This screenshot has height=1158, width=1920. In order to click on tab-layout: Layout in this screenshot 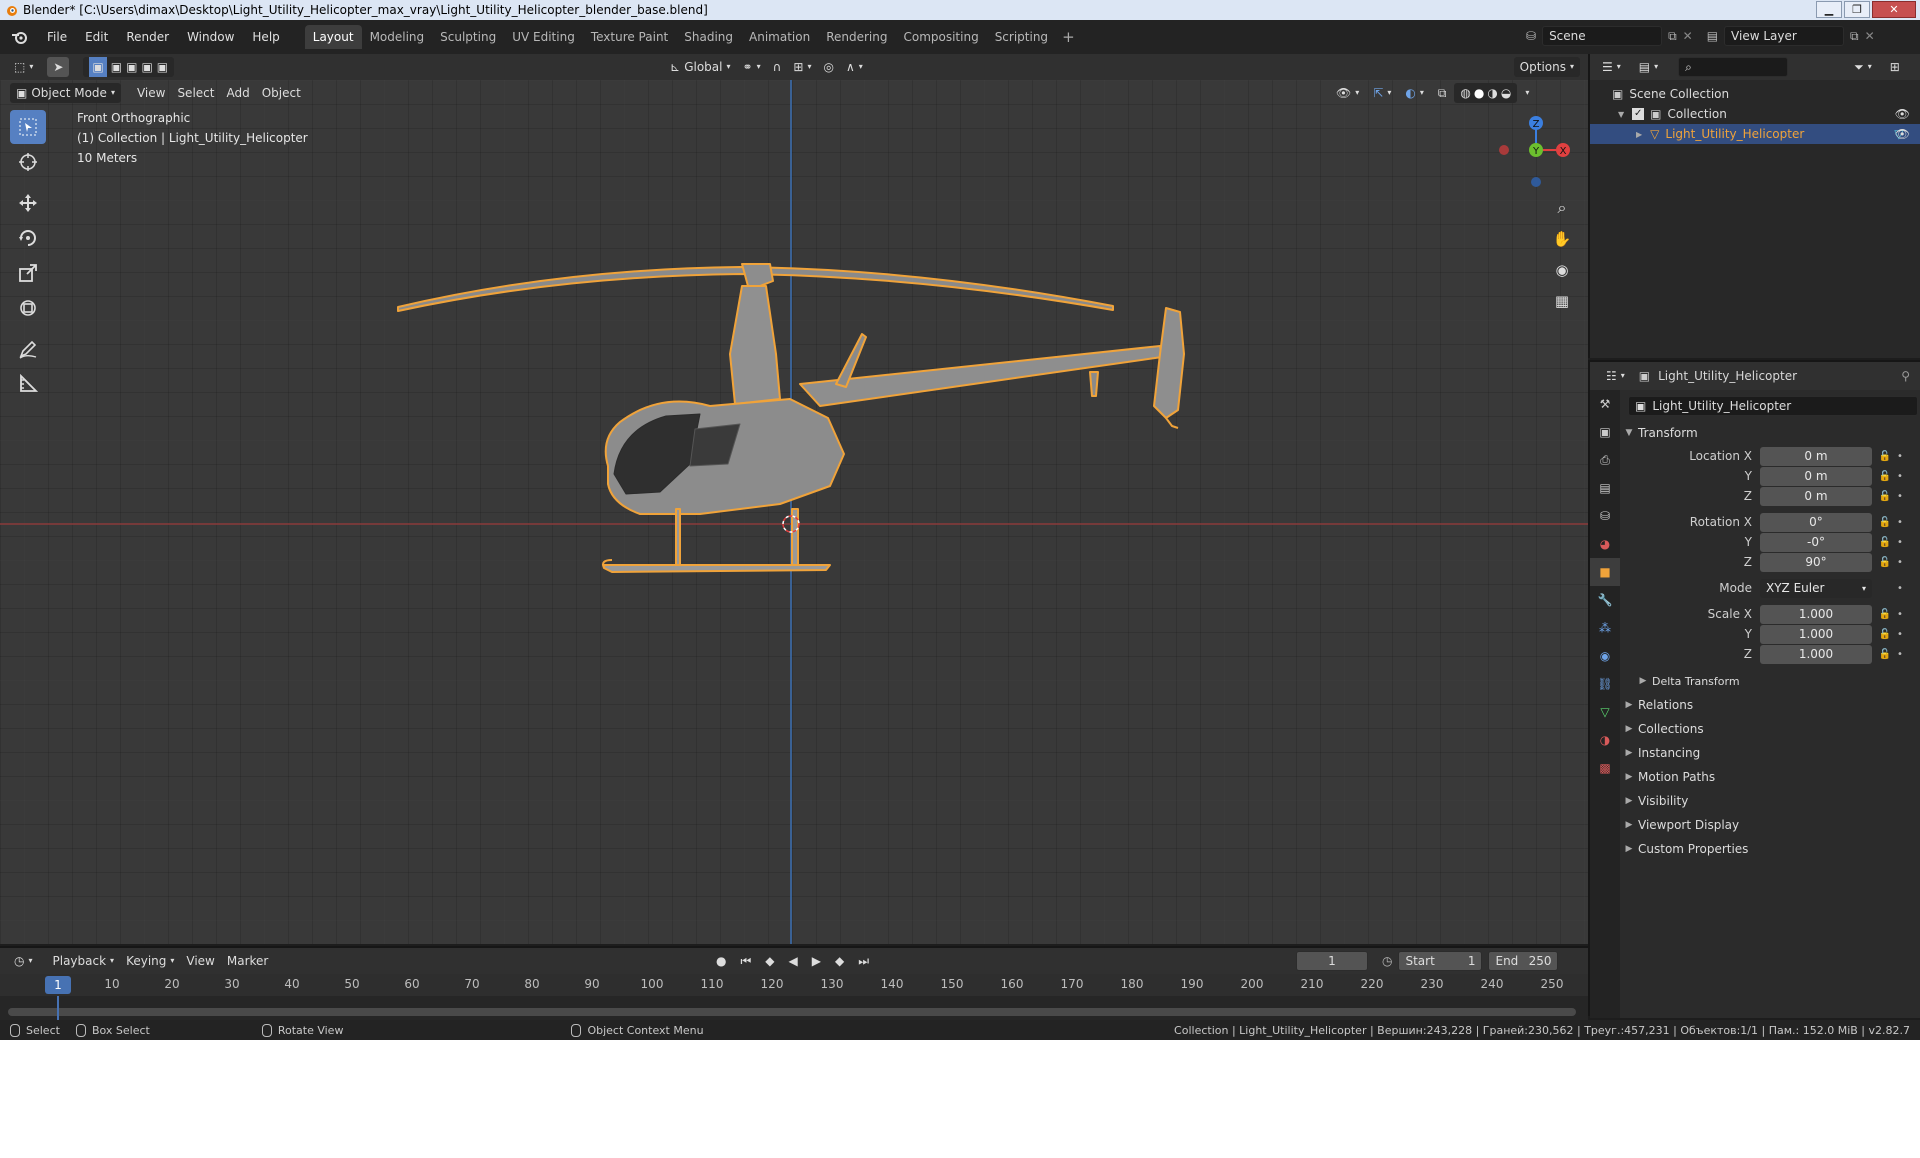, I will do `click(333, 37)`.